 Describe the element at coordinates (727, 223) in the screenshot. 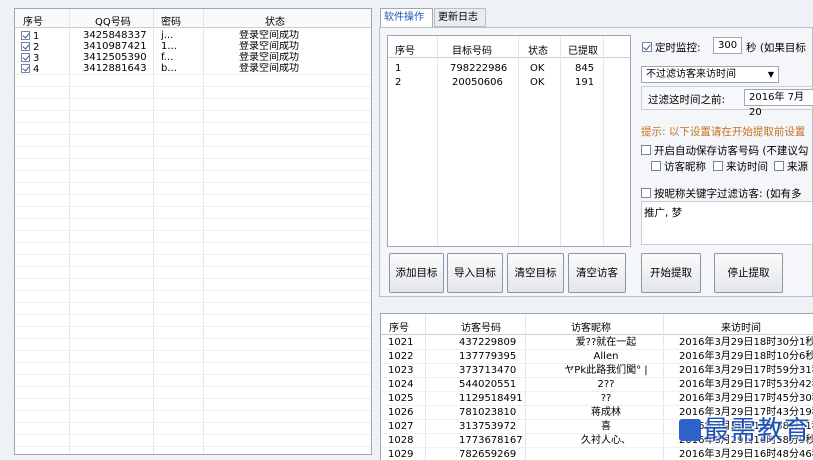

I see `keywords-textarea: 推广, 梦` at that location.